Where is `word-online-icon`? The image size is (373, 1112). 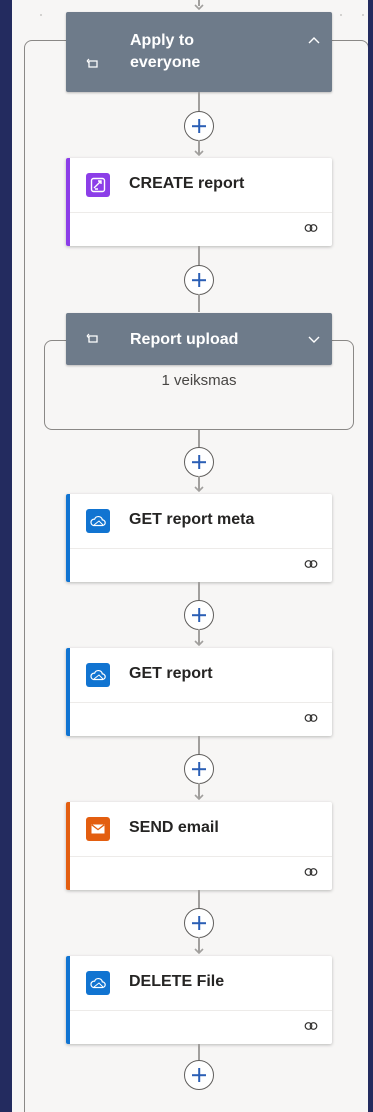
word-online-icon is located at coordinates (98, 185).